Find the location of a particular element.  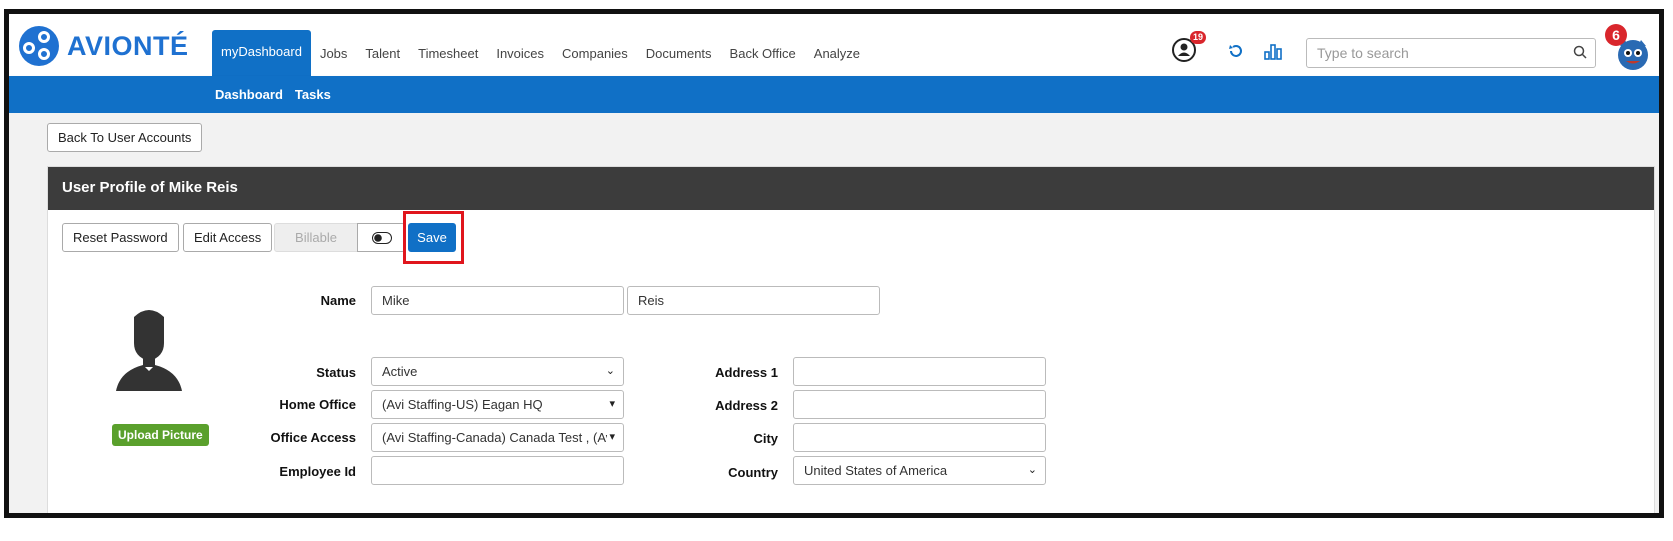

nav-item-companies: Companies is located at coordinates (595, 53).